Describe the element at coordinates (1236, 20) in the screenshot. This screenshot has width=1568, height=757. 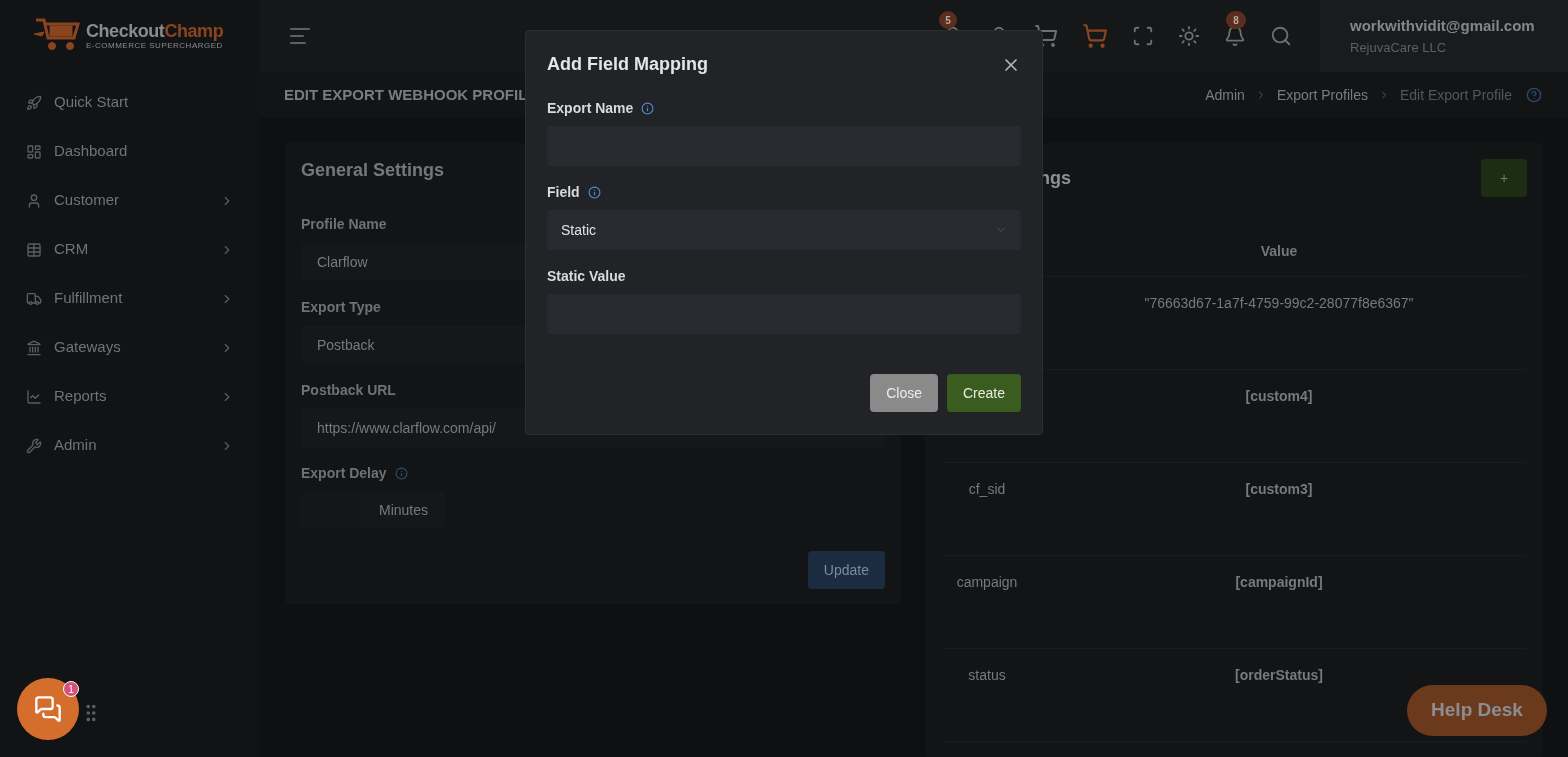
I see `notification-badge: 8` at that location.